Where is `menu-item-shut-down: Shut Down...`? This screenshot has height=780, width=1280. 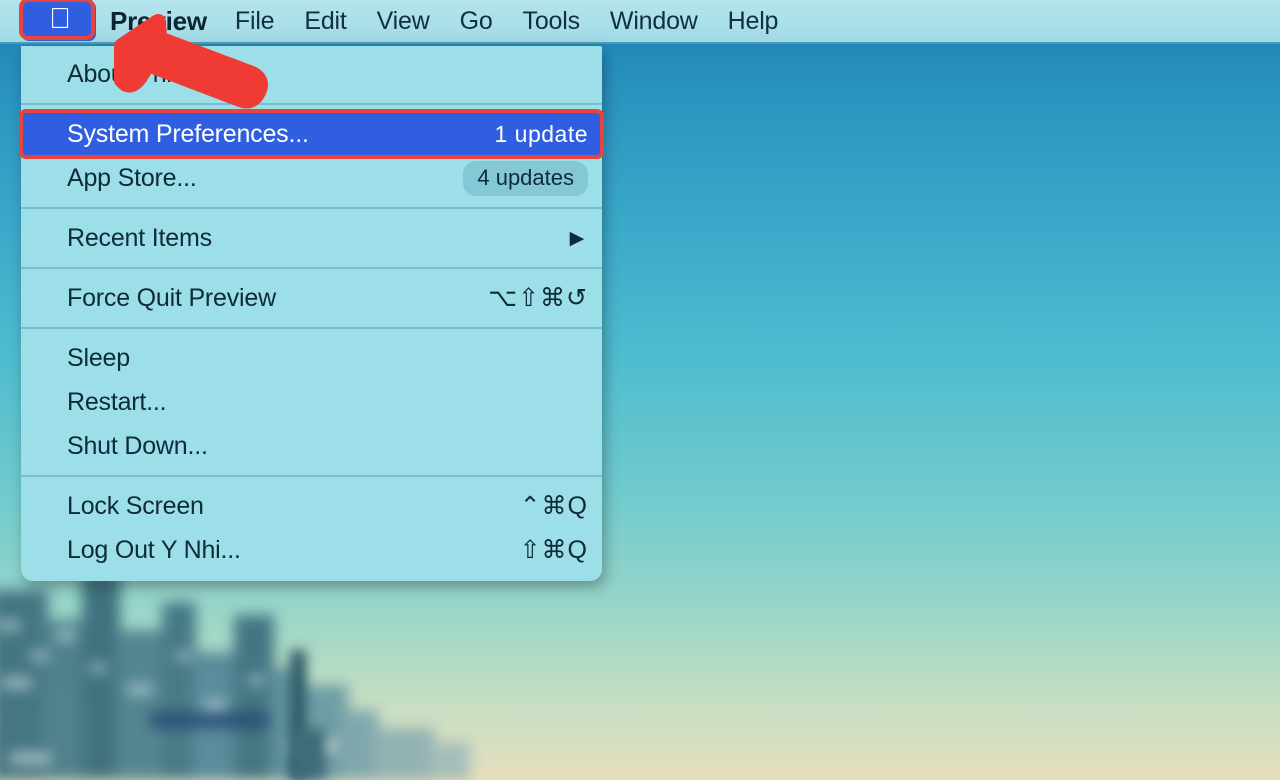
menu-item-shut-down: Shut Down... is located at coordinates (311, 446).